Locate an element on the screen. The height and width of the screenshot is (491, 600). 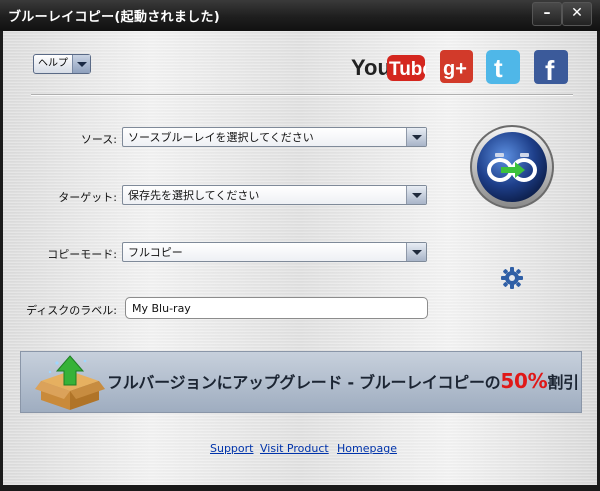
twitter-text: t is located at coordinates (498, 68).